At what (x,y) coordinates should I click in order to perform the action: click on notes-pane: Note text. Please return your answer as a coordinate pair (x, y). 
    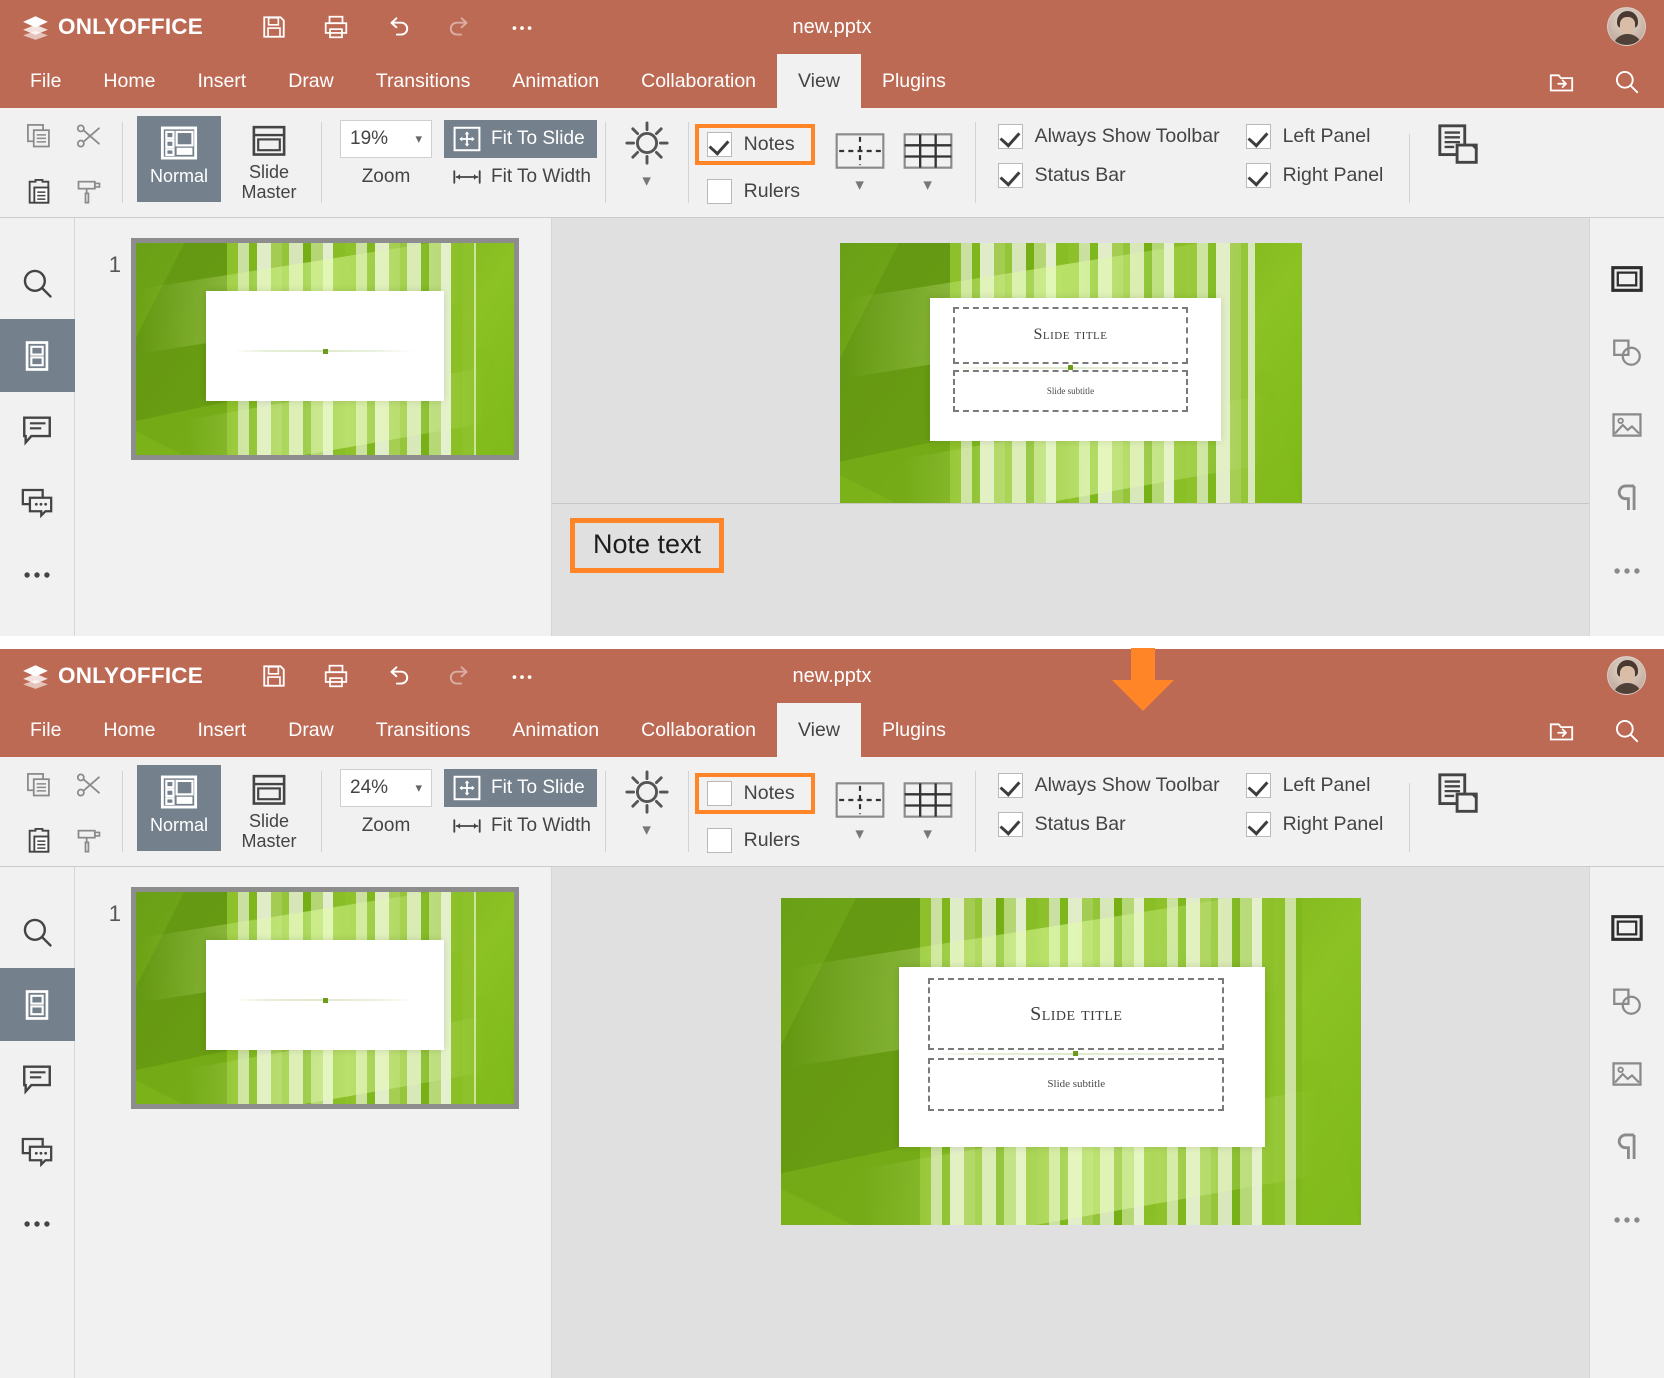
    Looking at the image, I should click on (1070, 569).